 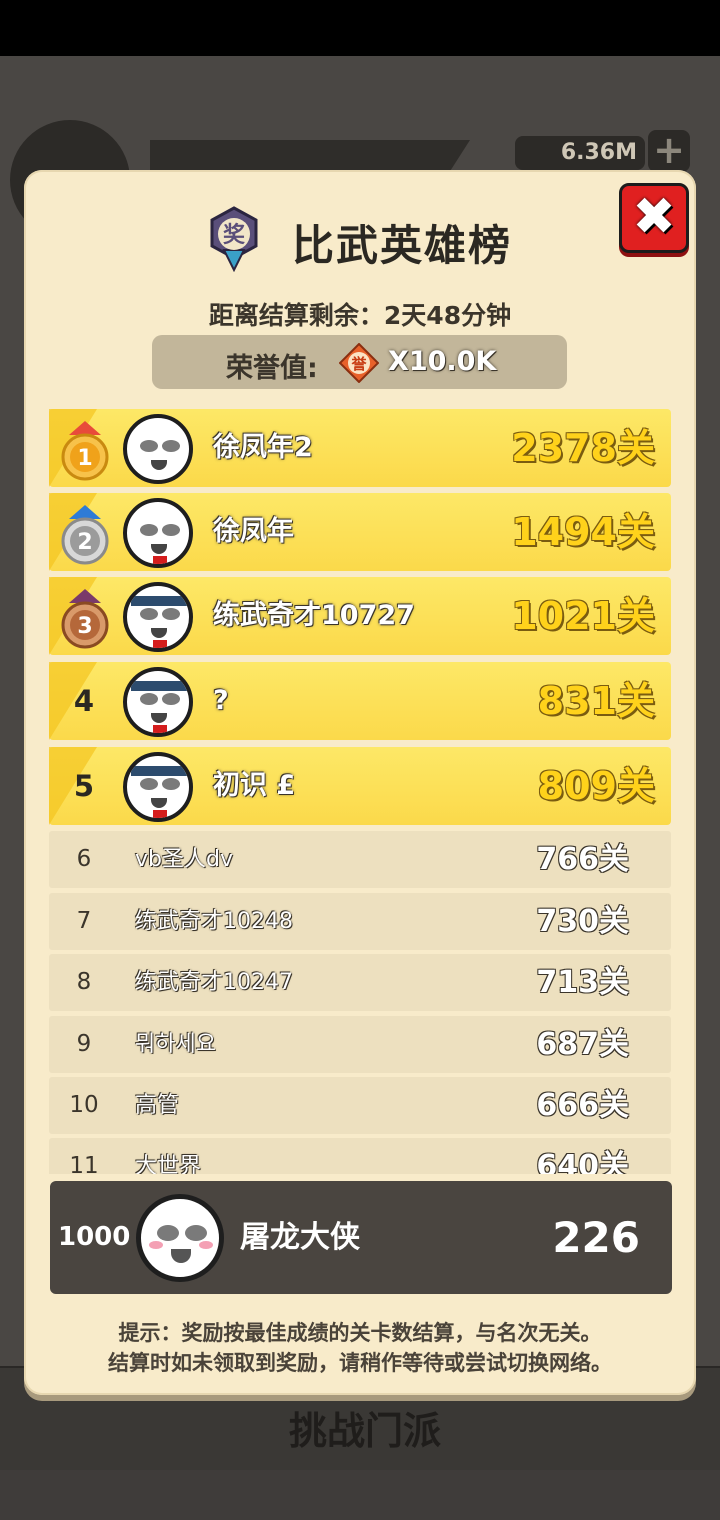 I want to click on player-name: 初识 £, so click(x=254, y=785).